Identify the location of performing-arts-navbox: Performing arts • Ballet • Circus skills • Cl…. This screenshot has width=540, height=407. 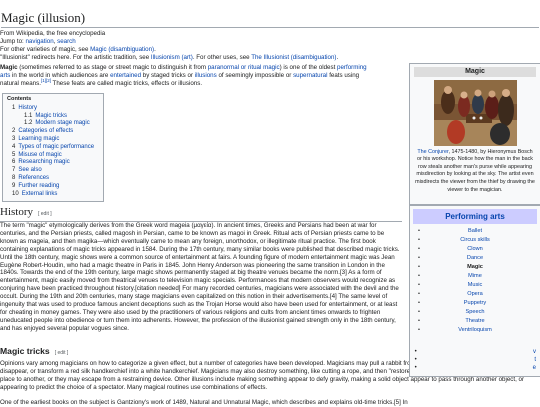
(474, 291).